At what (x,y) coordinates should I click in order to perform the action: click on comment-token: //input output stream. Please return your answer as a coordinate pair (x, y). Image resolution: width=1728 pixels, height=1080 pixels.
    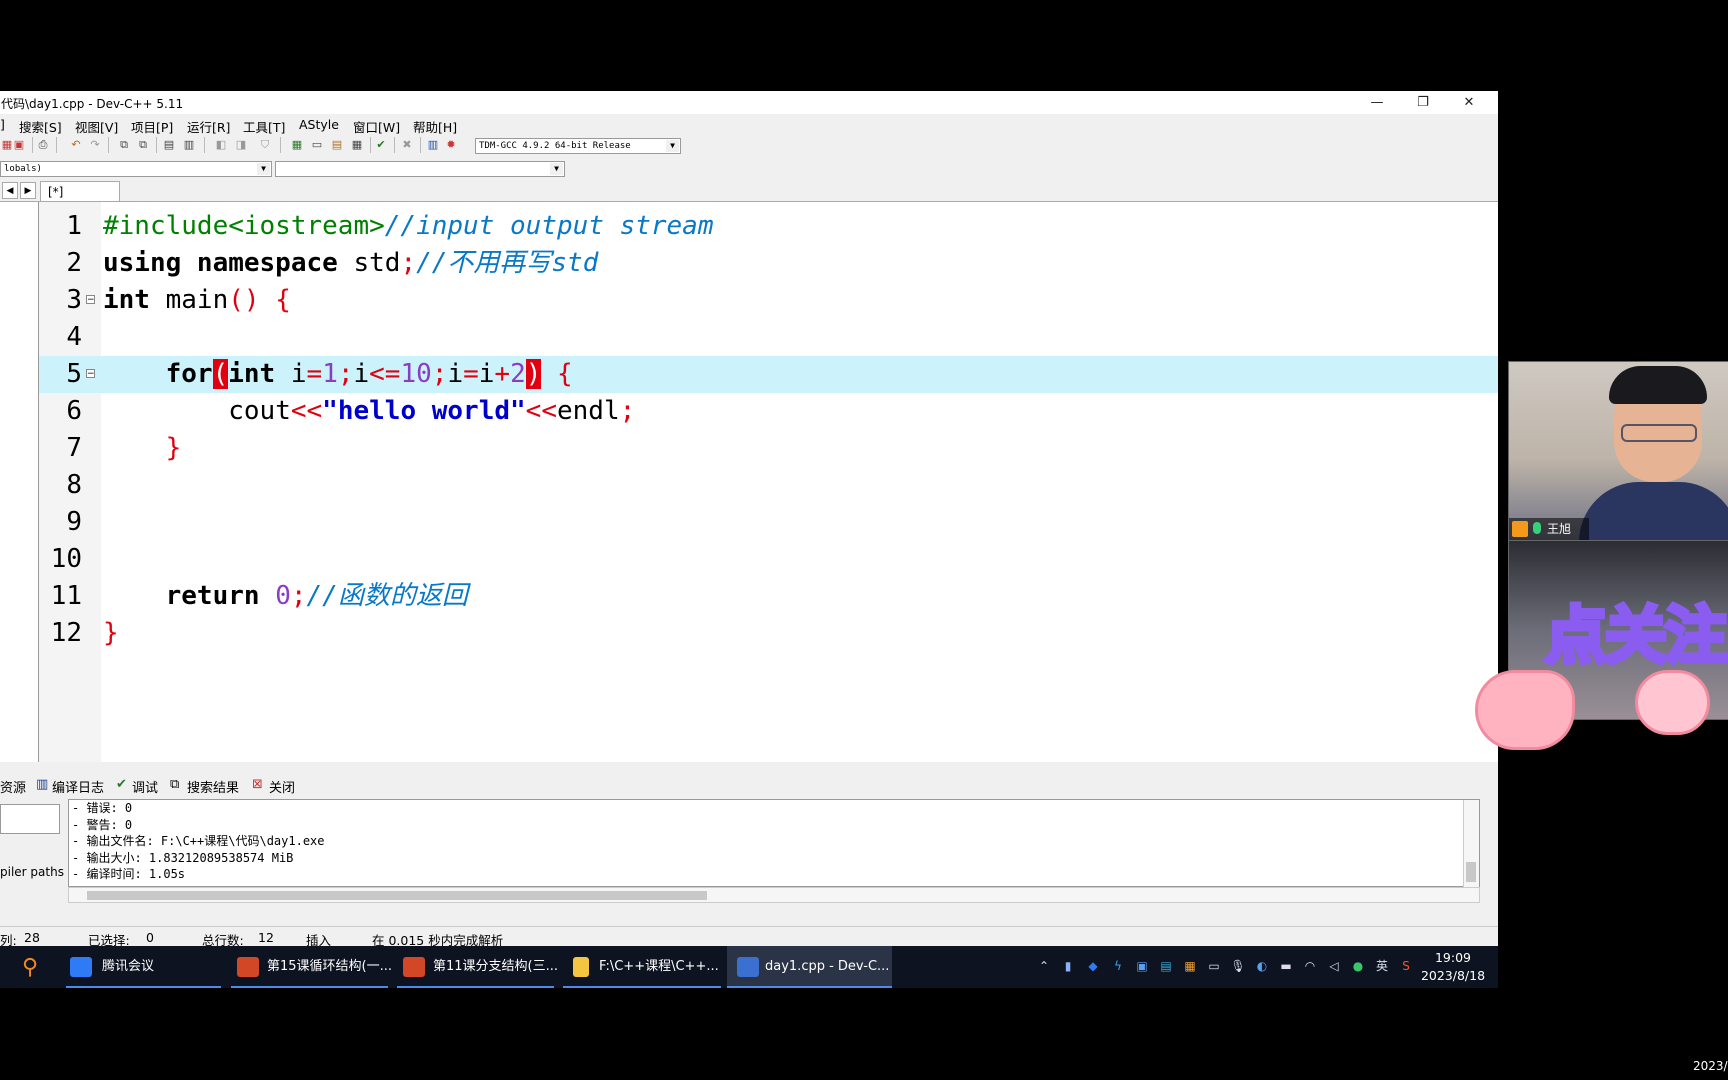
    Looking at the image, I should click on (549, 226).